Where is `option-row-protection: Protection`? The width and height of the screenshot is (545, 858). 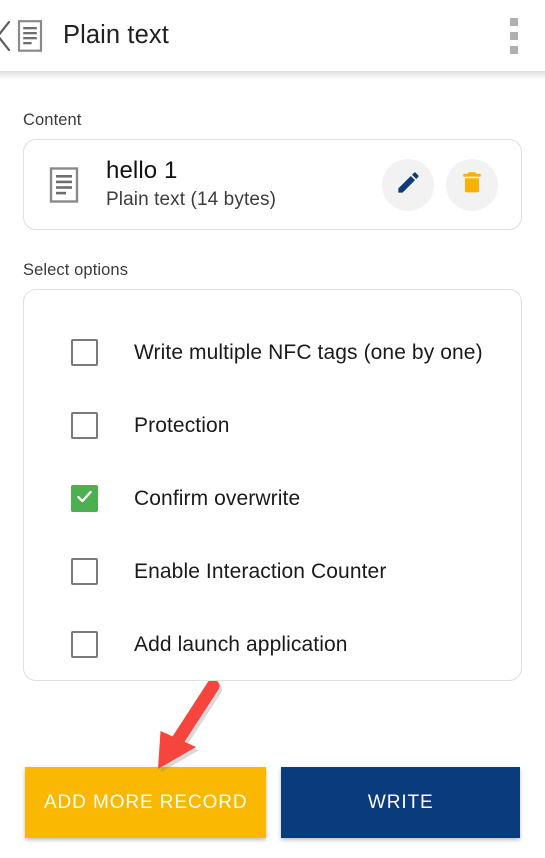 option-row-protection: Protection is located at coordinates (272, 425).